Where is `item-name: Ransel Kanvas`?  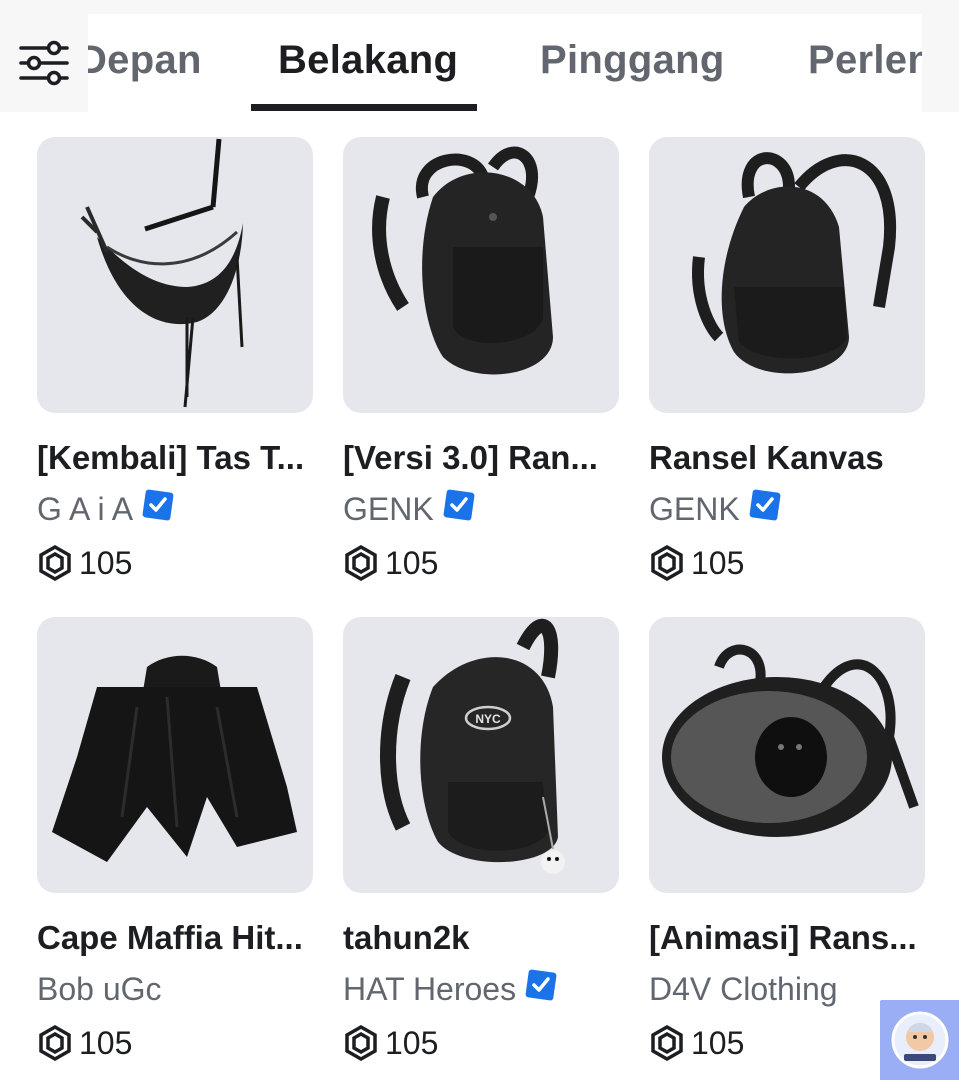 item-name: Ransel Kanvas is located at coordinates (787, 458).